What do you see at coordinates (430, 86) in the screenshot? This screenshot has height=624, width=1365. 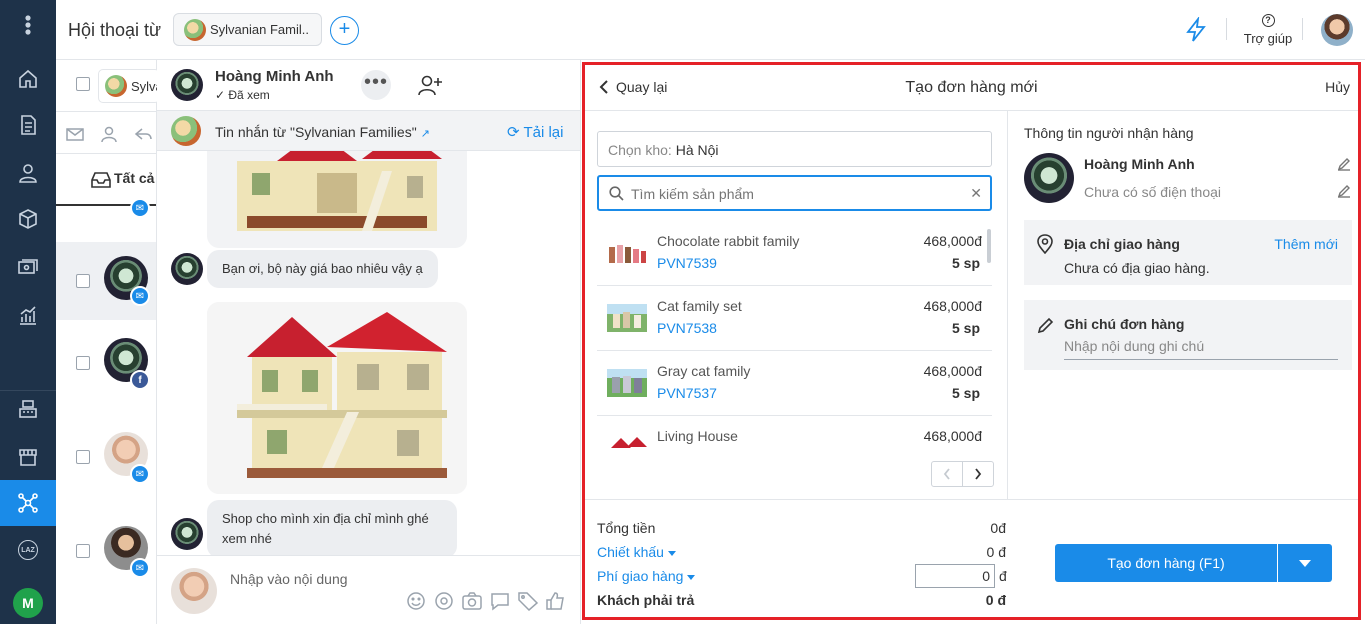 I see `add-person-icon` at bounding box center [430, 86].